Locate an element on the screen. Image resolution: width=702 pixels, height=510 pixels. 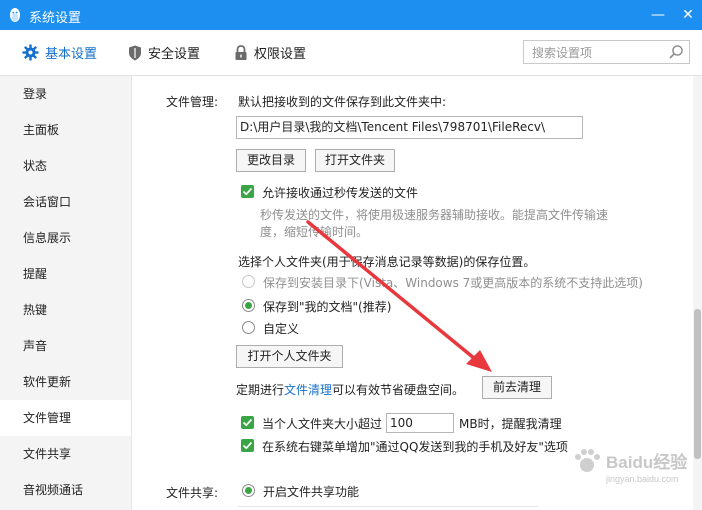
cleanup-text: 定期进行文件清理可以有效节省硬盘空间。 is located at coordinates (350, 389).